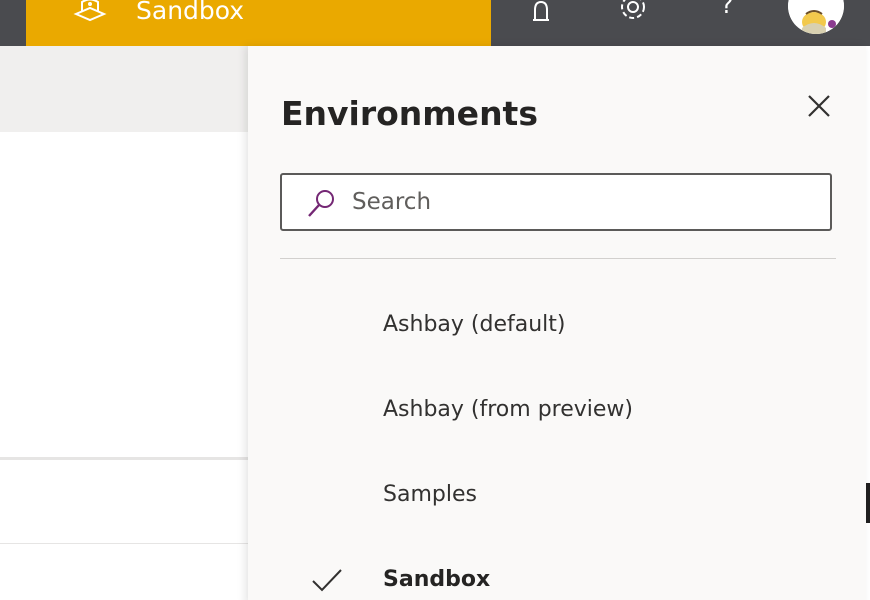  What do you see at coordinates (327, 580) in the screenshot?
I see `checkmark-icon` at bounding box center [327, 580].